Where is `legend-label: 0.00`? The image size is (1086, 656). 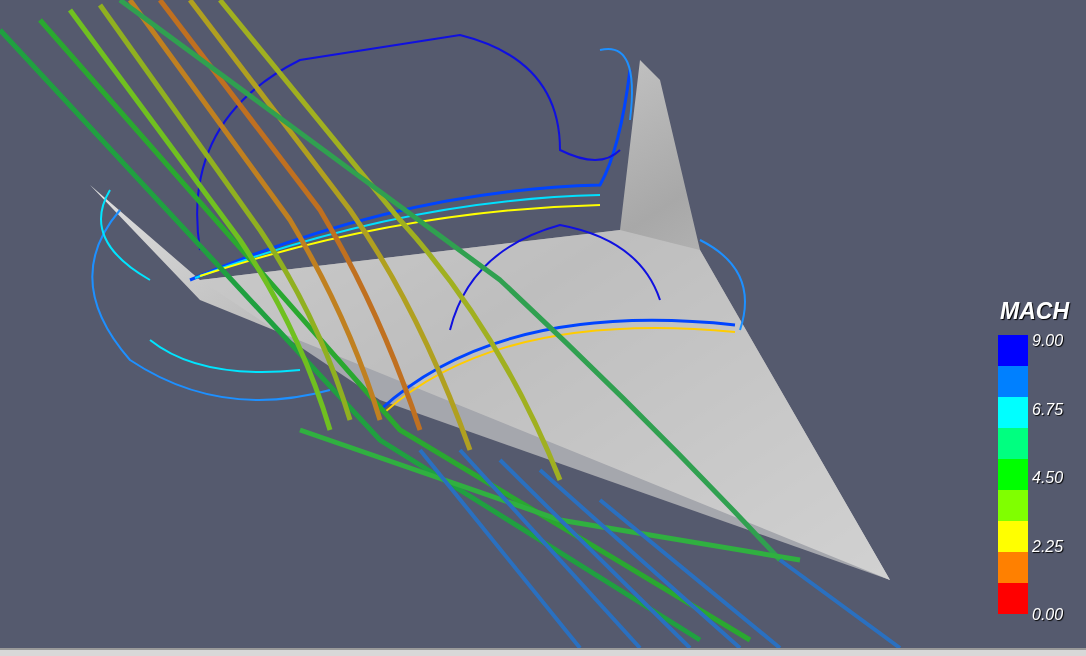 legend-label: 0.00 is located at coordinates (1048, 615).